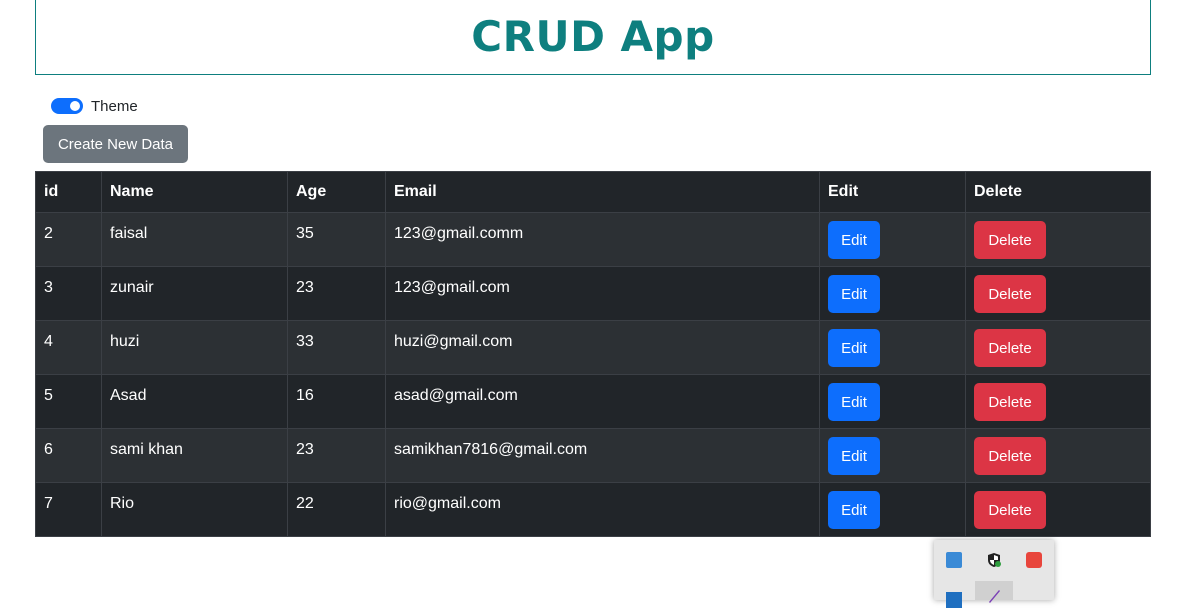  What do you see at coordinates (68, 239) in the screenshot?
I see `cell-id: 2` at bounding box center [68, 239].